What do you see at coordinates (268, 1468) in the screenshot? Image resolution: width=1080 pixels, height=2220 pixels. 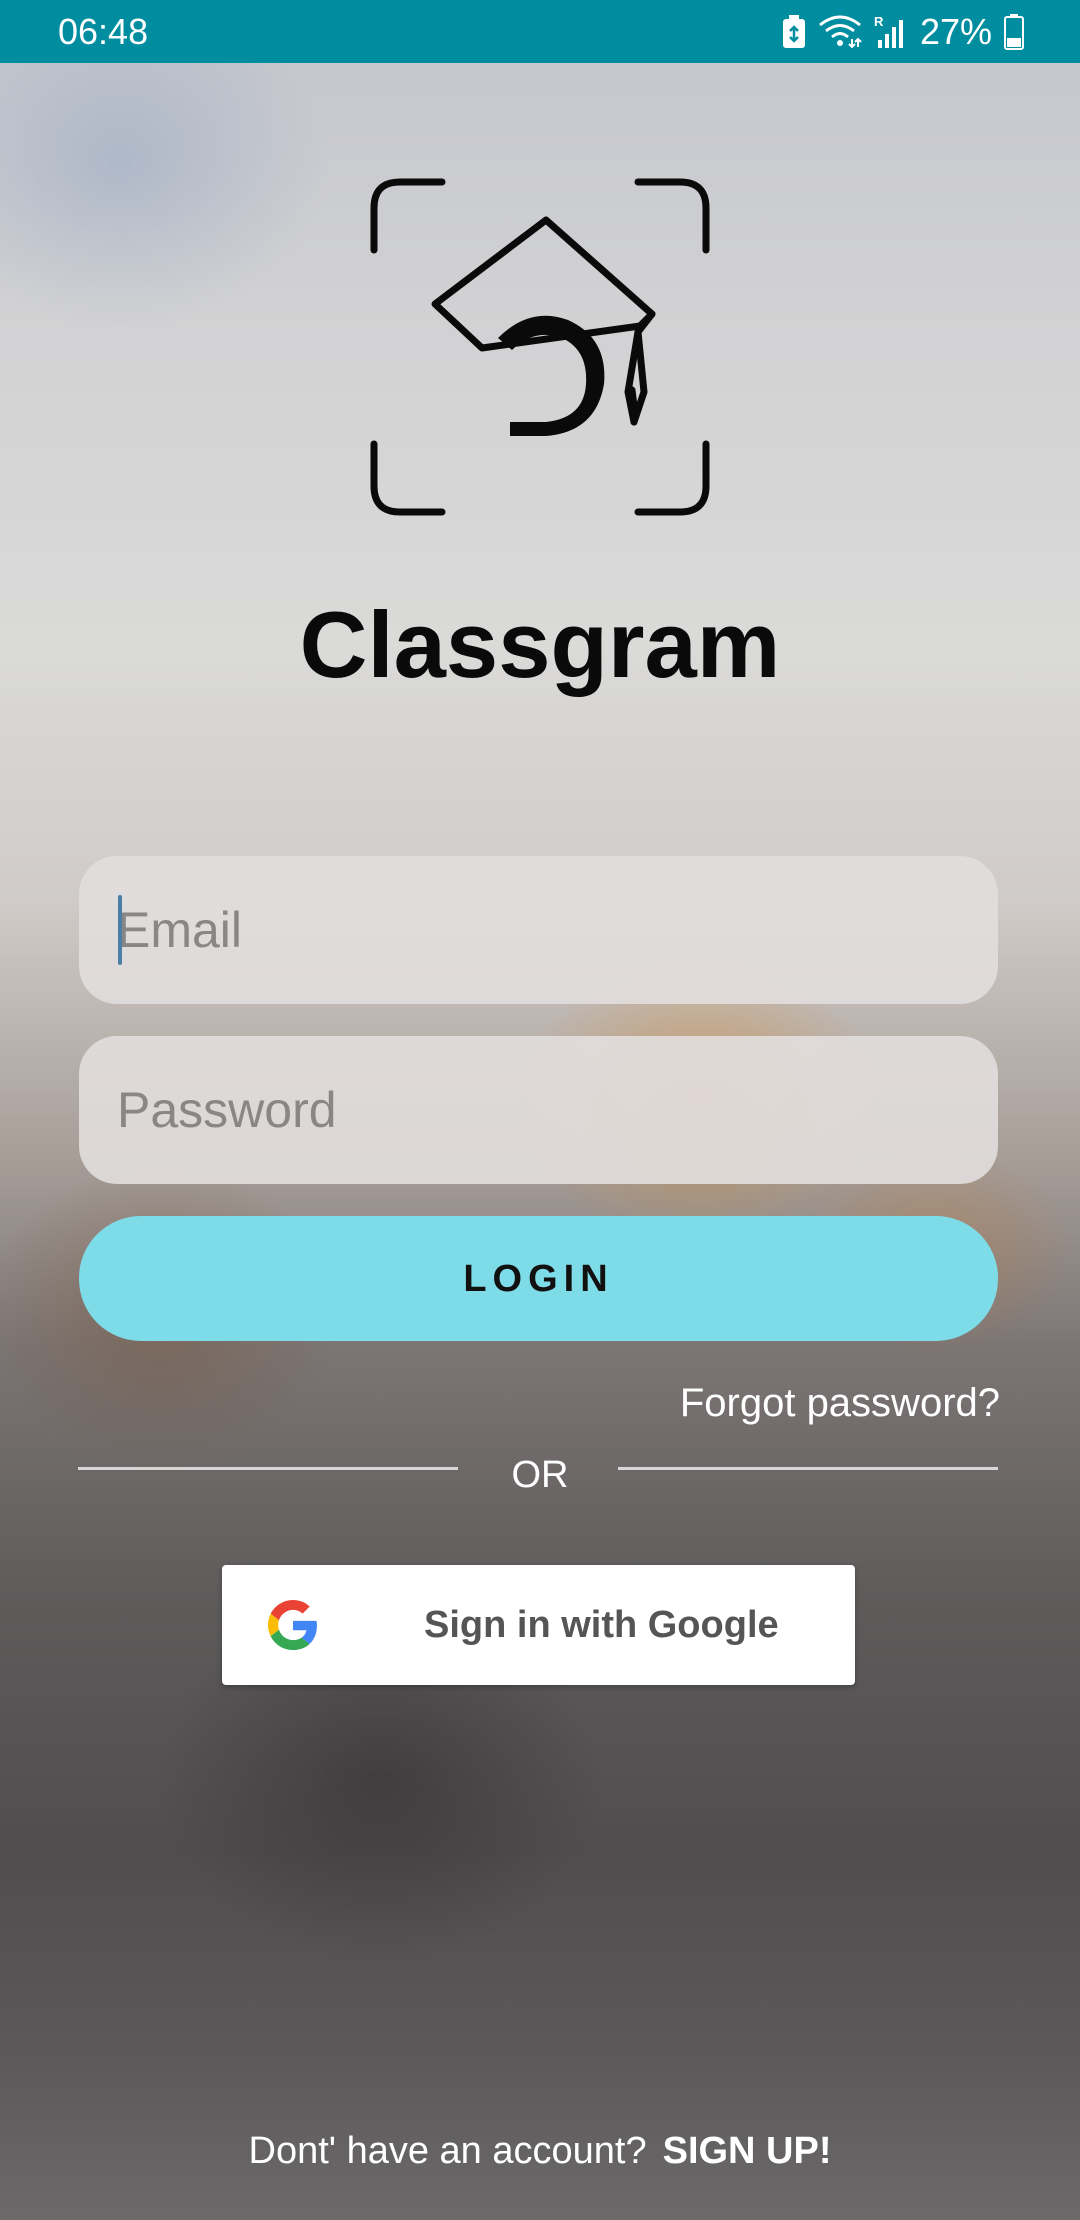 I see `divider-line-left` at bounding box center [268, 1468].